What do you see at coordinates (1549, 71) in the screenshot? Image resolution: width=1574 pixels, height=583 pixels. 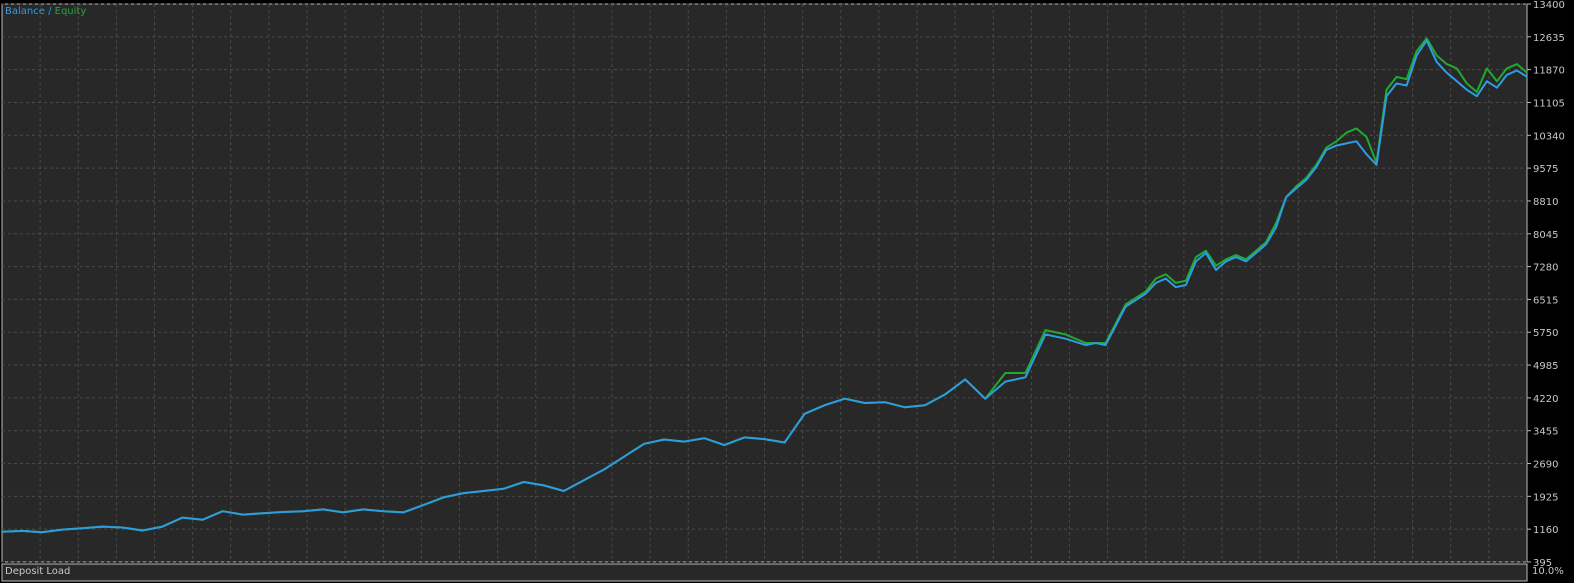 I see `y-tick-label: 11870` at bounding box center [1549, 71].